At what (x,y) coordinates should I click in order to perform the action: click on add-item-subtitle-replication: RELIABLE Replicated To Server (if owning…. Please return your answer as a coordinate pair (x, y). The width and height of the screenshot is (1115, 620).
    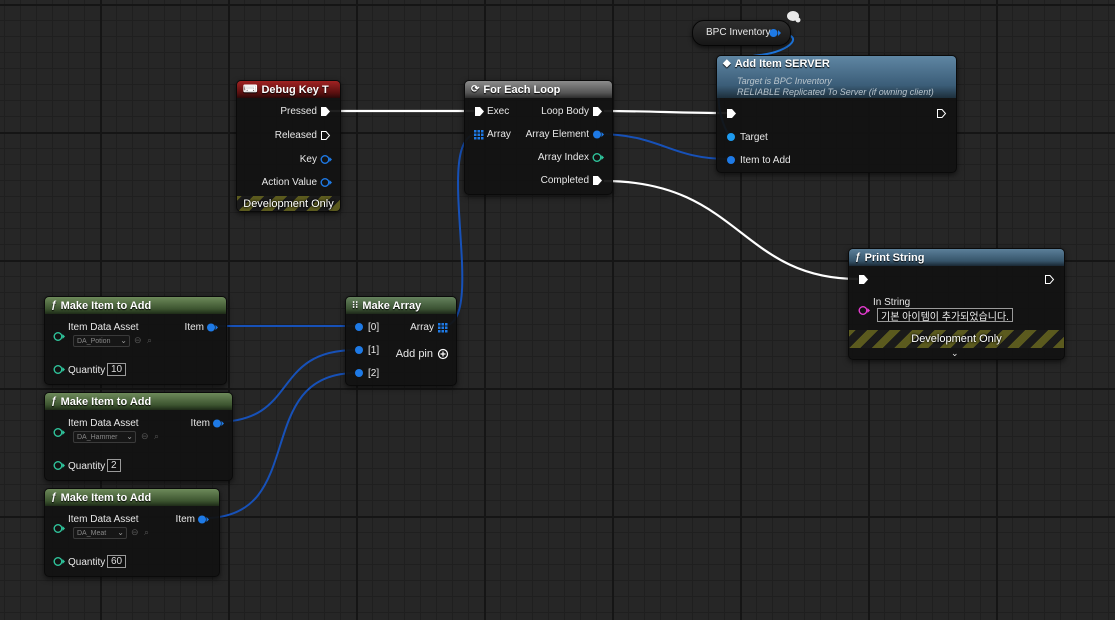
    Looking at the image, I should click on (835, 92).